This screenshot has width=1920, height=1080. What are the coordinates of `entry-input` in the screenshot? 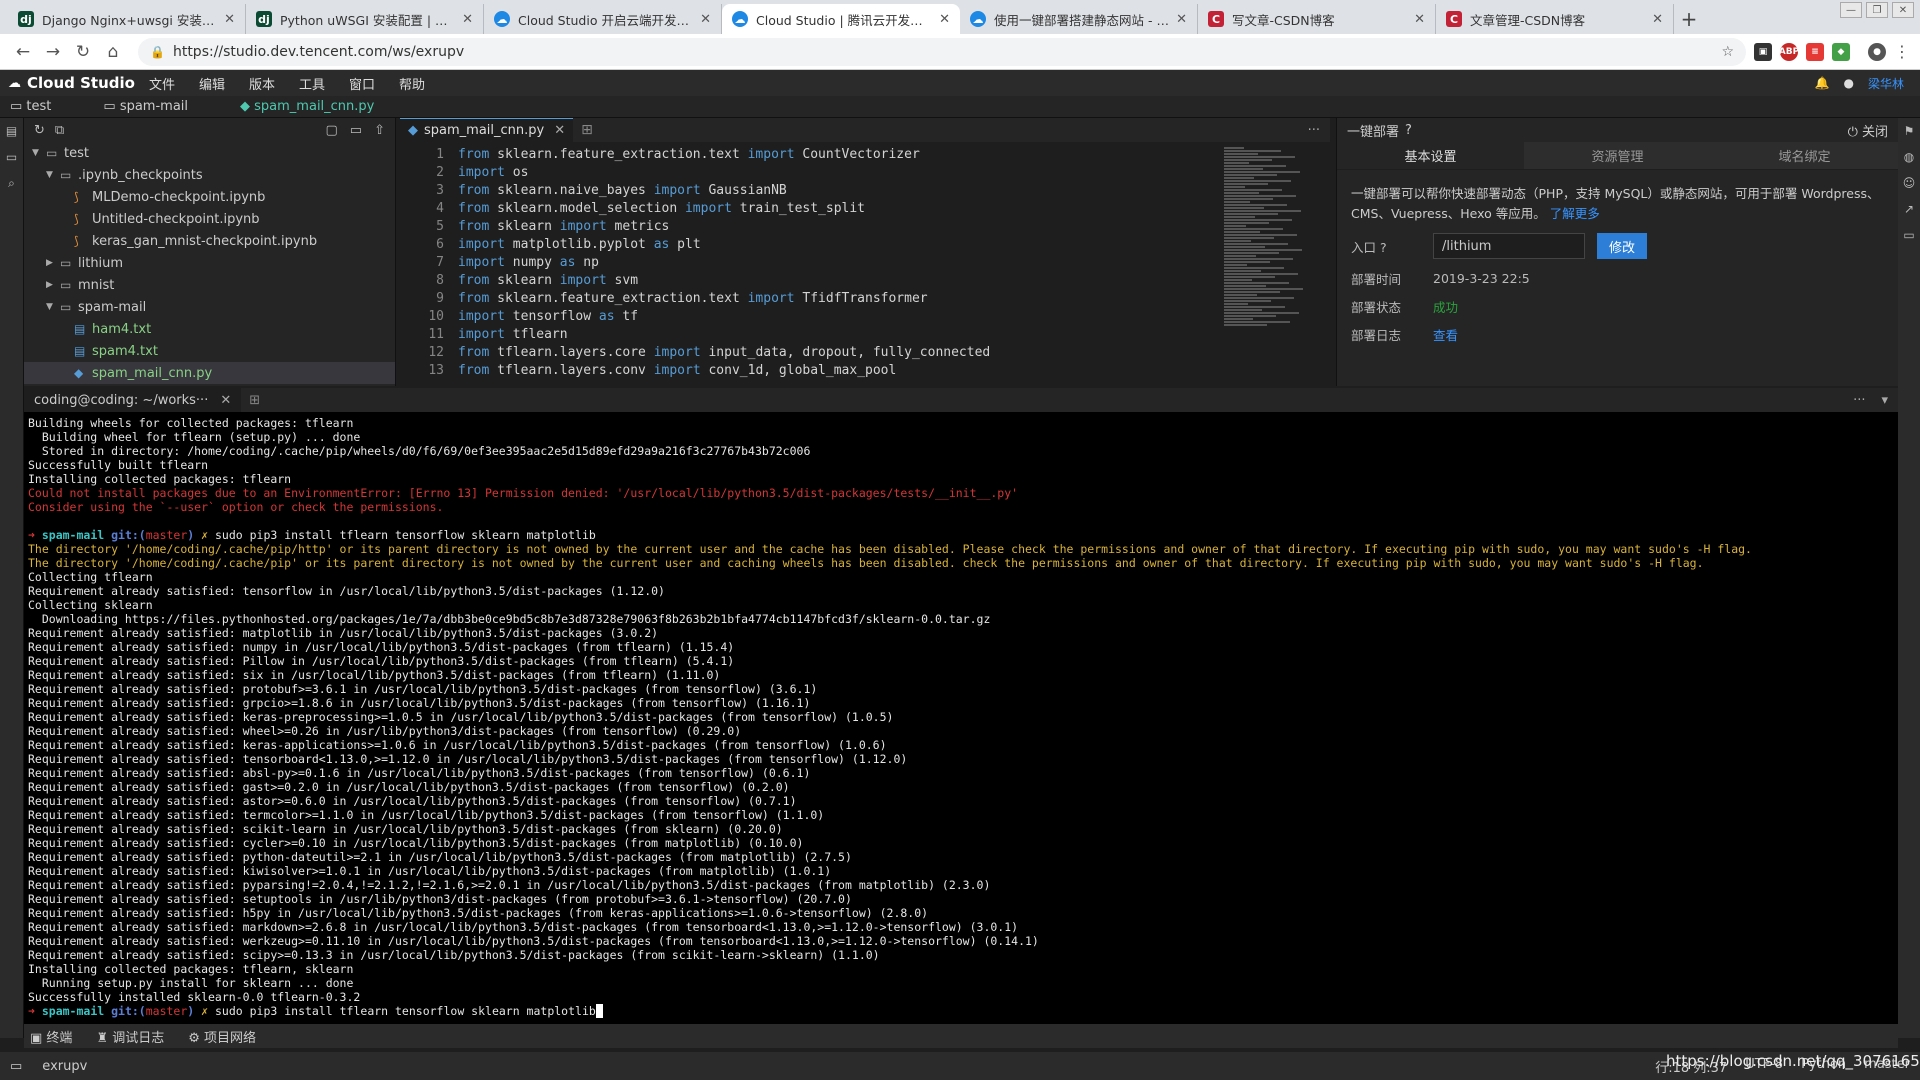 It's located at (1509, 246).